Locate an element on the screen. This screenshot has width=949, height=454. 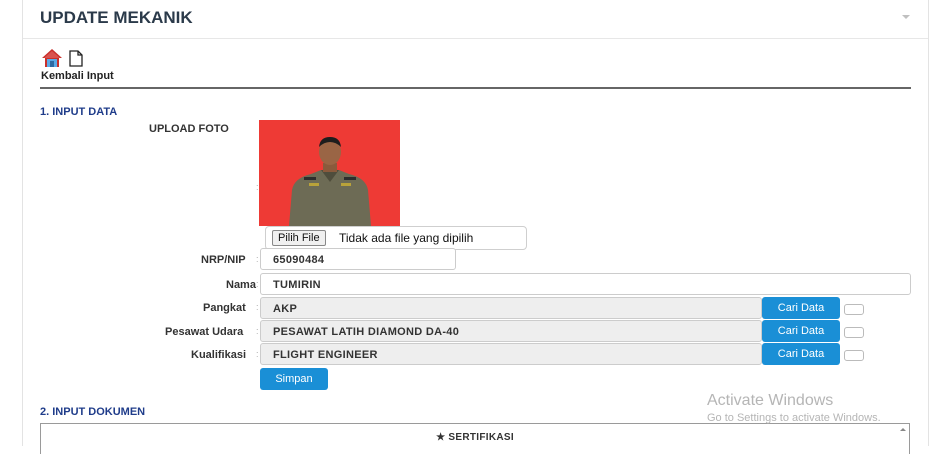
toolbar-divider is located at coordinates (475, 88).